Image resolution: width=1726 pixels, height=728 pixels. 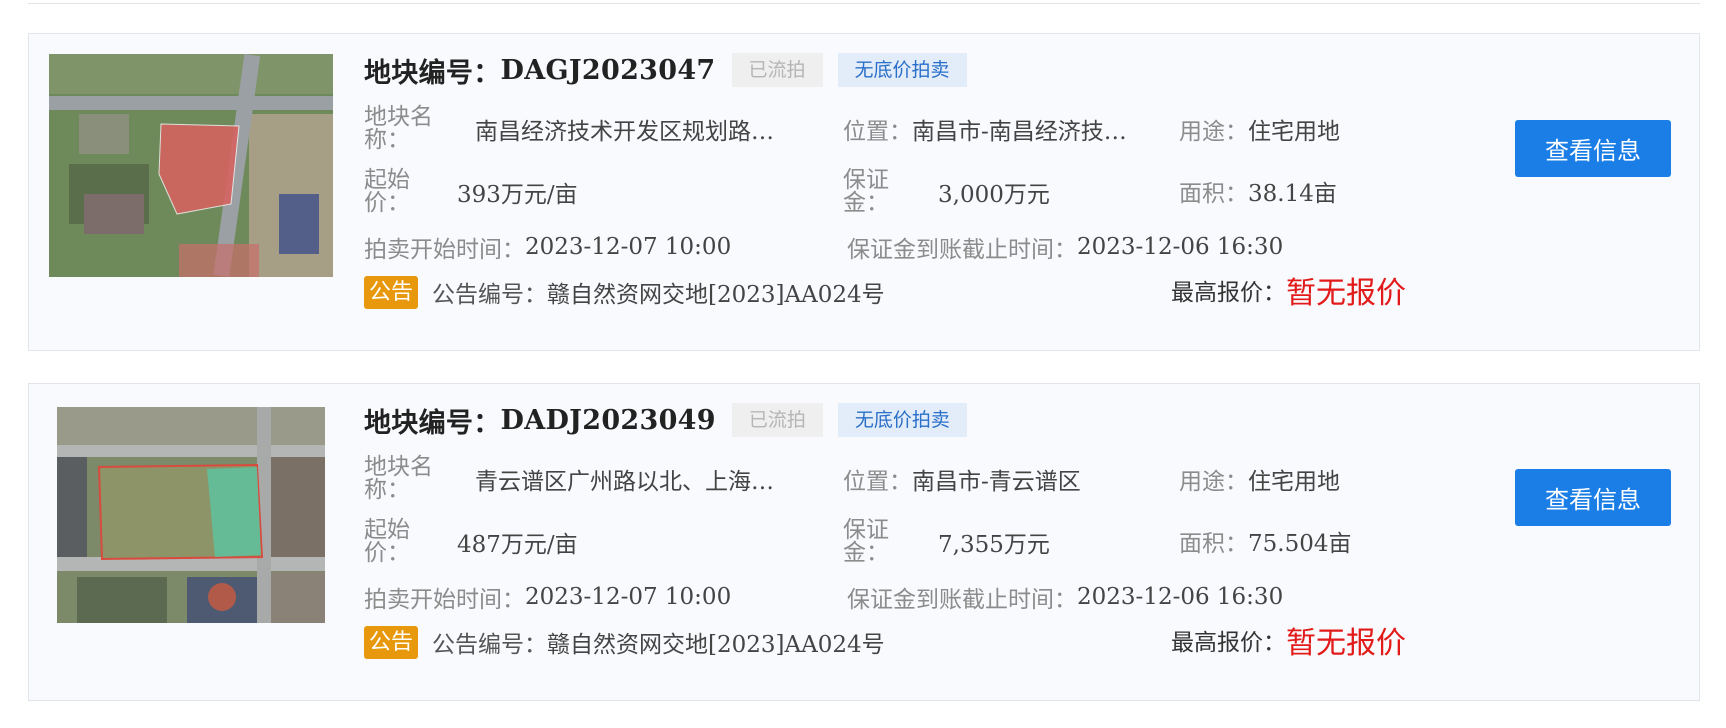 I want to click on area-field: 面积： 75.504亩, so click(x=1265, y=541).